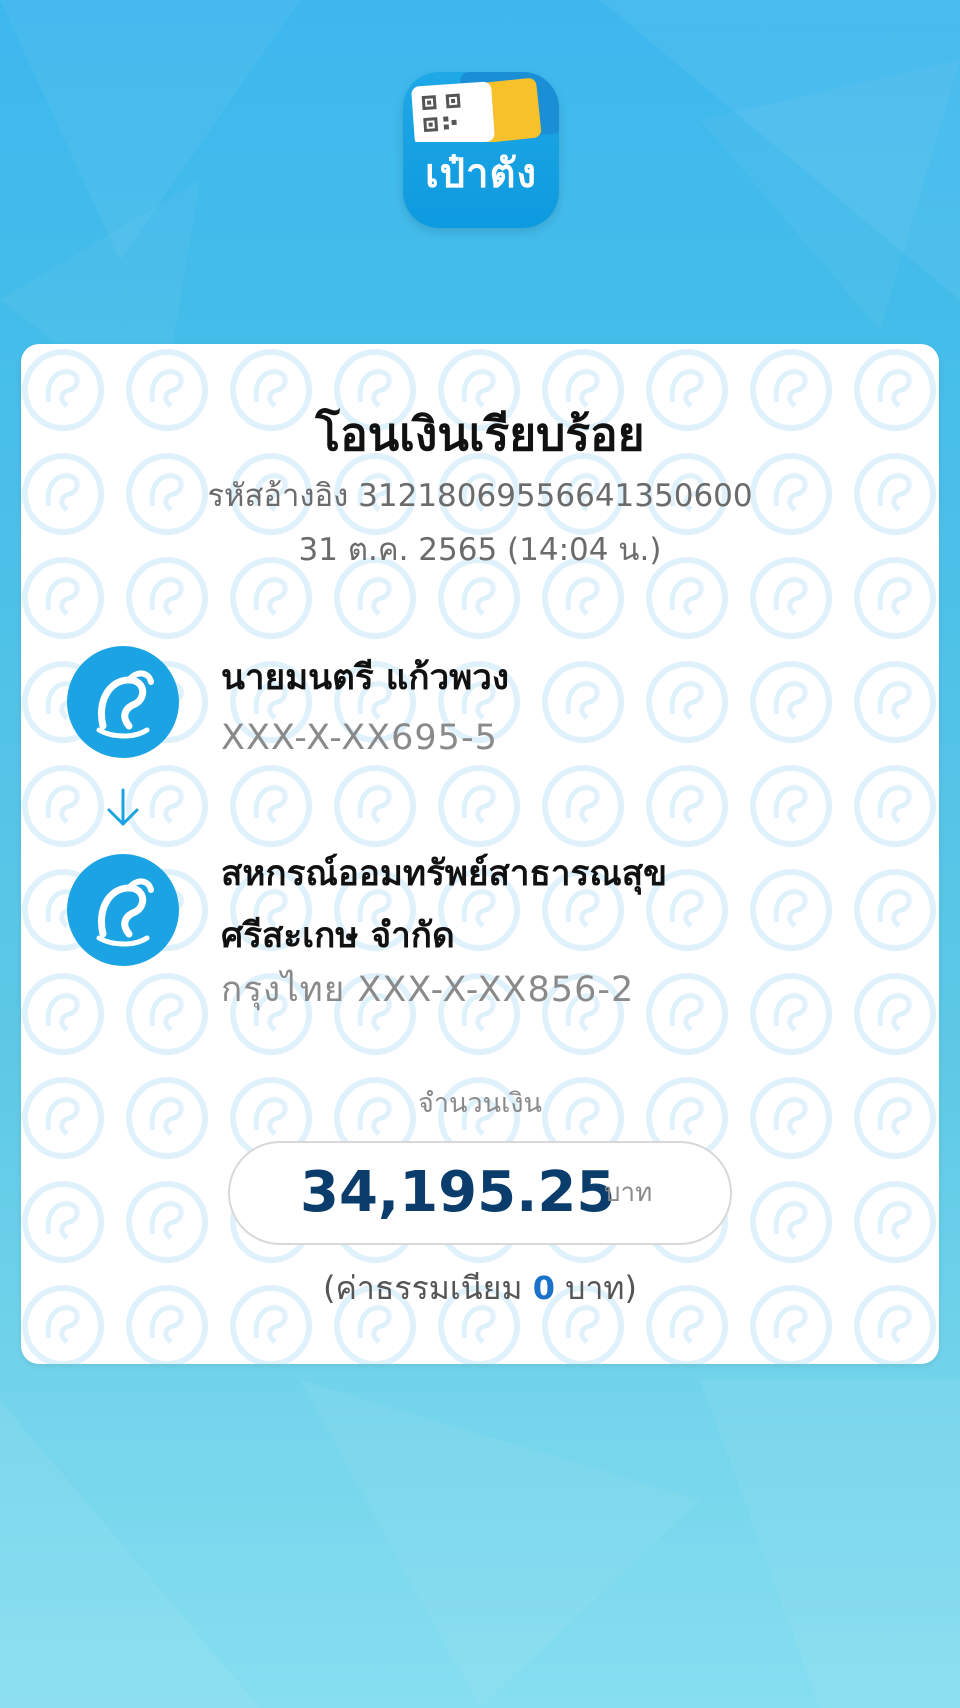 This screenshot has height=1708, width=960. Describe the element at coordinates (480, 434) in the screenshot. I see `receipt-title: โอนเงินเรียบร้อย` at that location.